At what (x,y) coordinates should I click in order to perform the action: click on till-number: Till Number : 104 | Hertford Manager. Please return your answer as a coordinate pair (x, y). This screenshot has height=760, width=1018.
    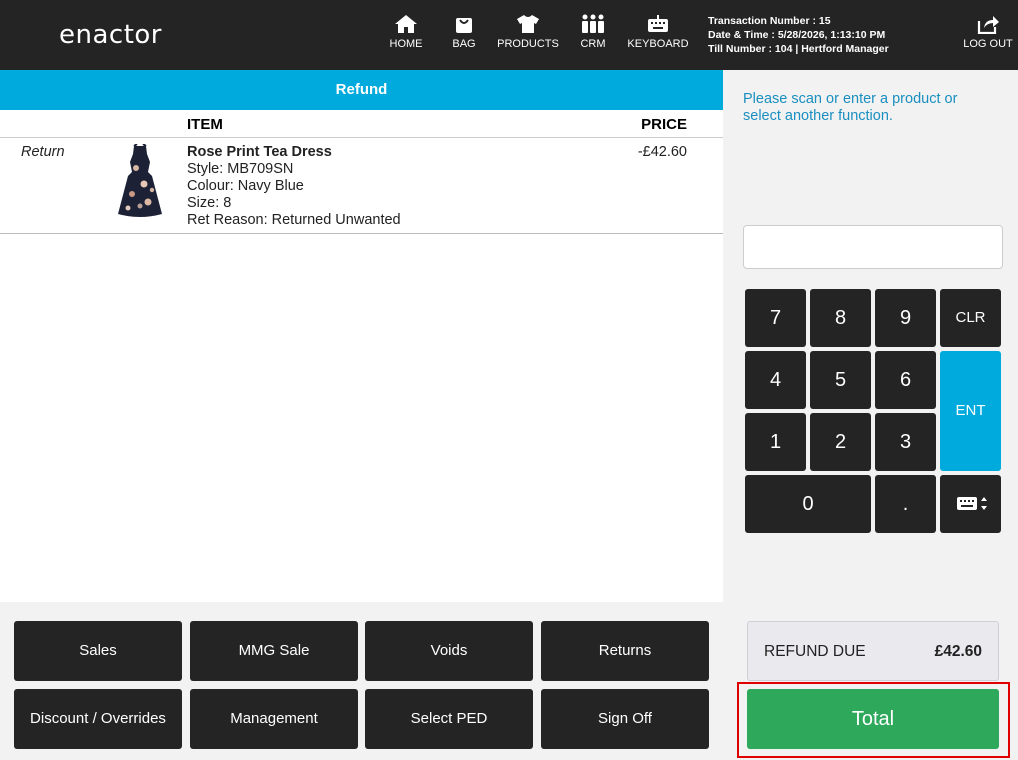
    Looking at the image, I should click on (798, 49).